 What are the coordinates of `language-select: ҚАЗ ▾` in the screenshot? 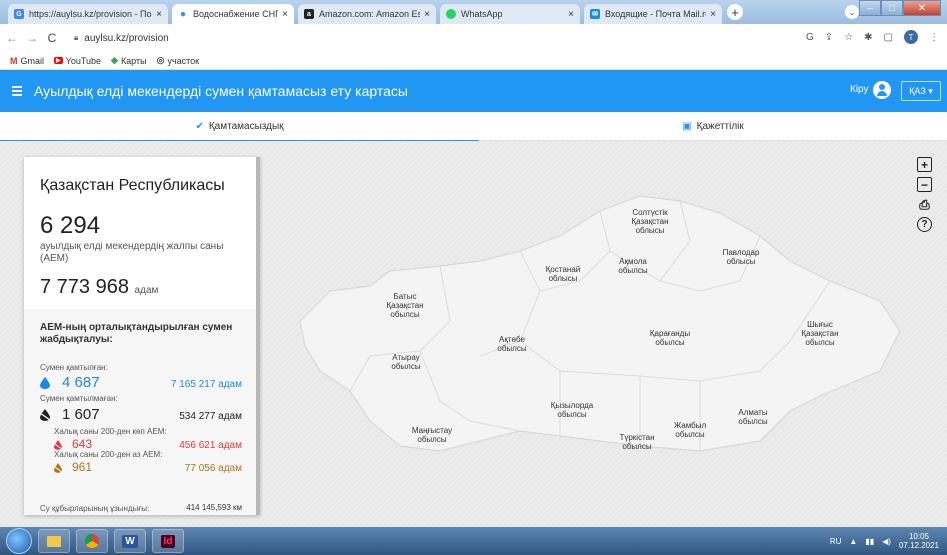 It's located at (921, 91).